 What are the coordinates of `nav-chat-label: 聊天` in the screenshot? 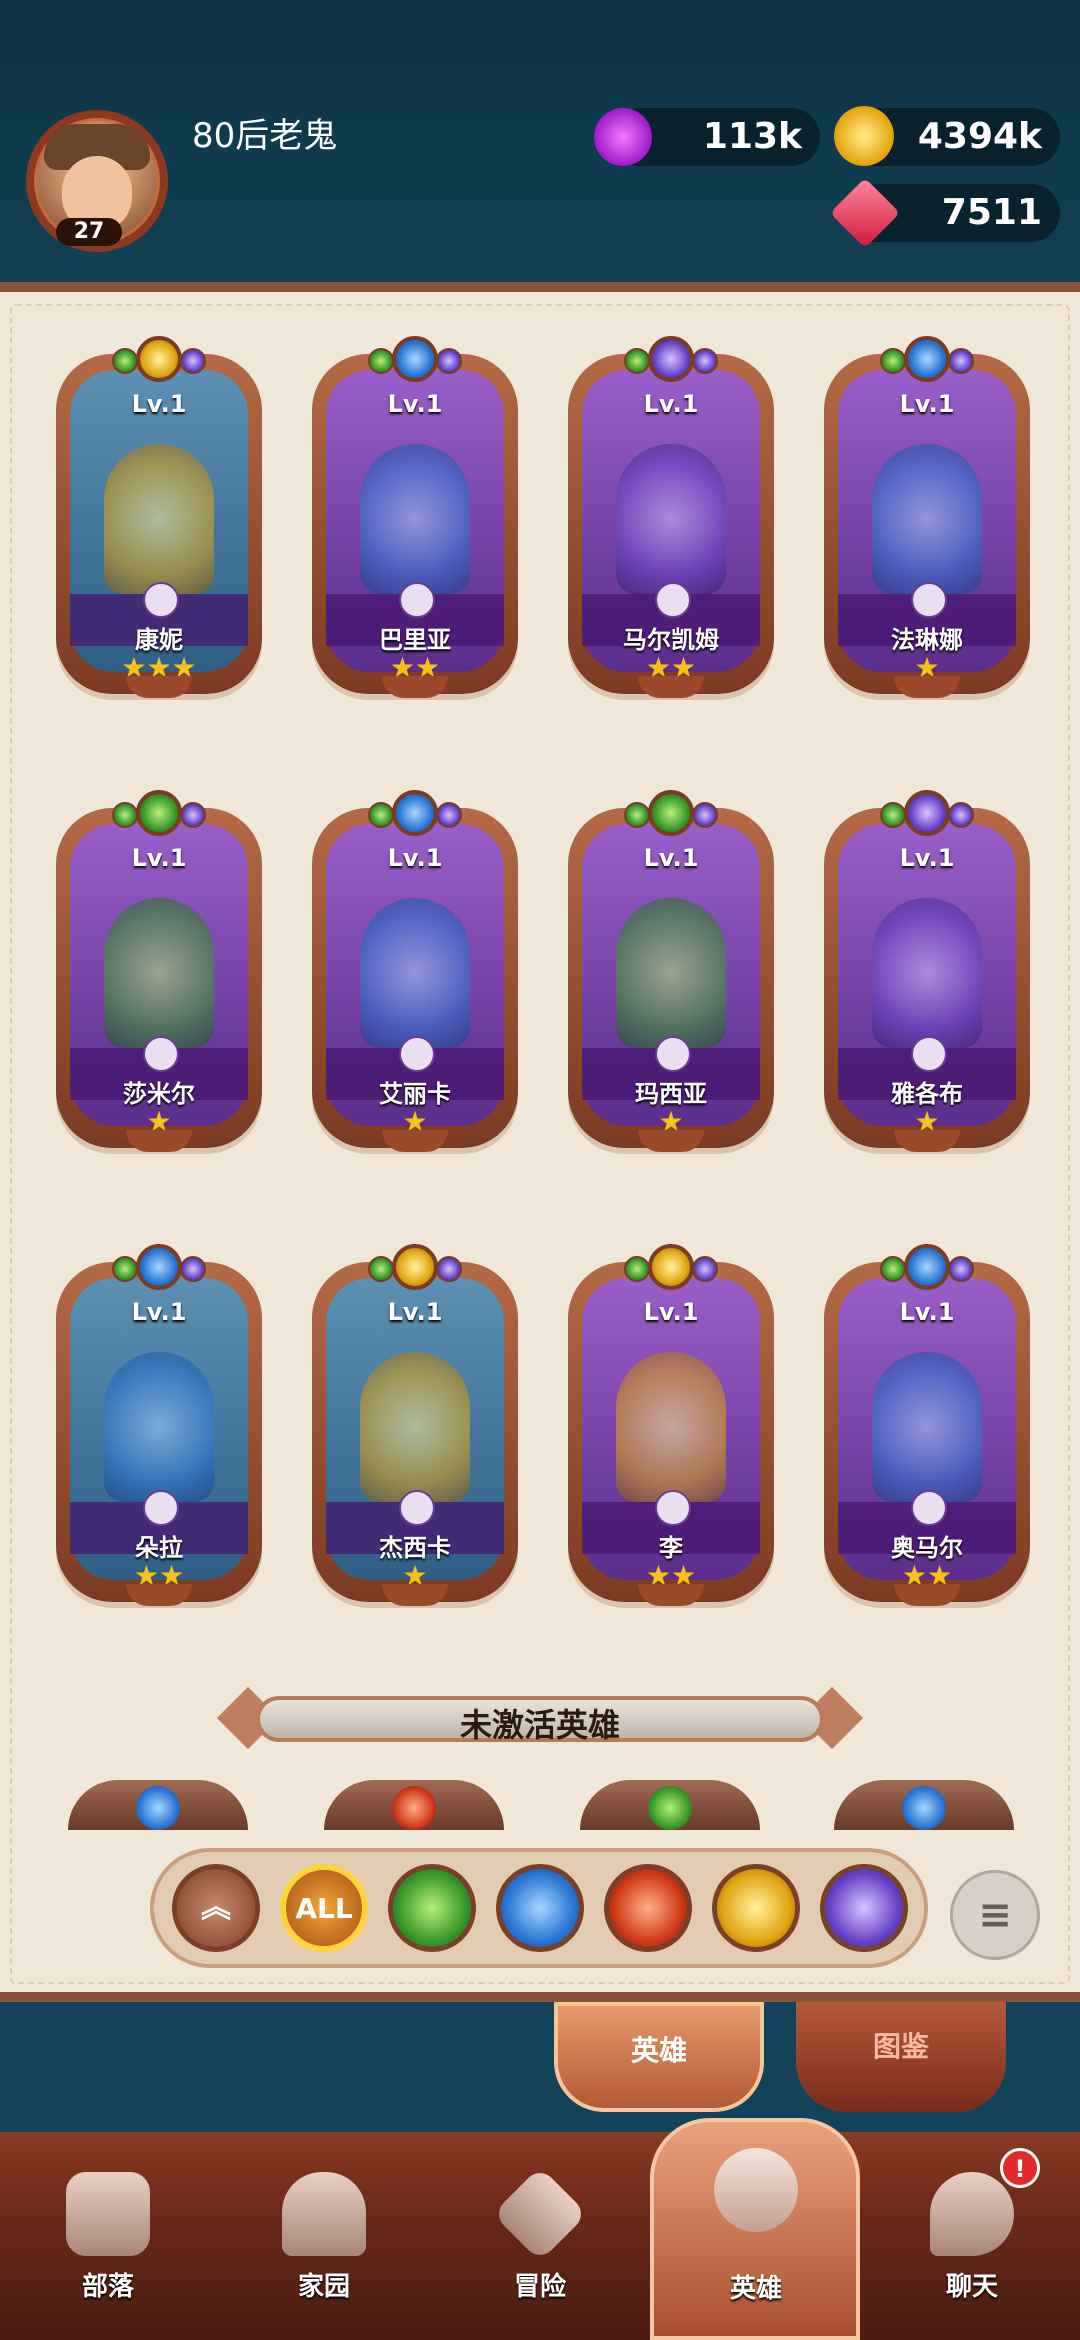 It's located at (971, 2287).